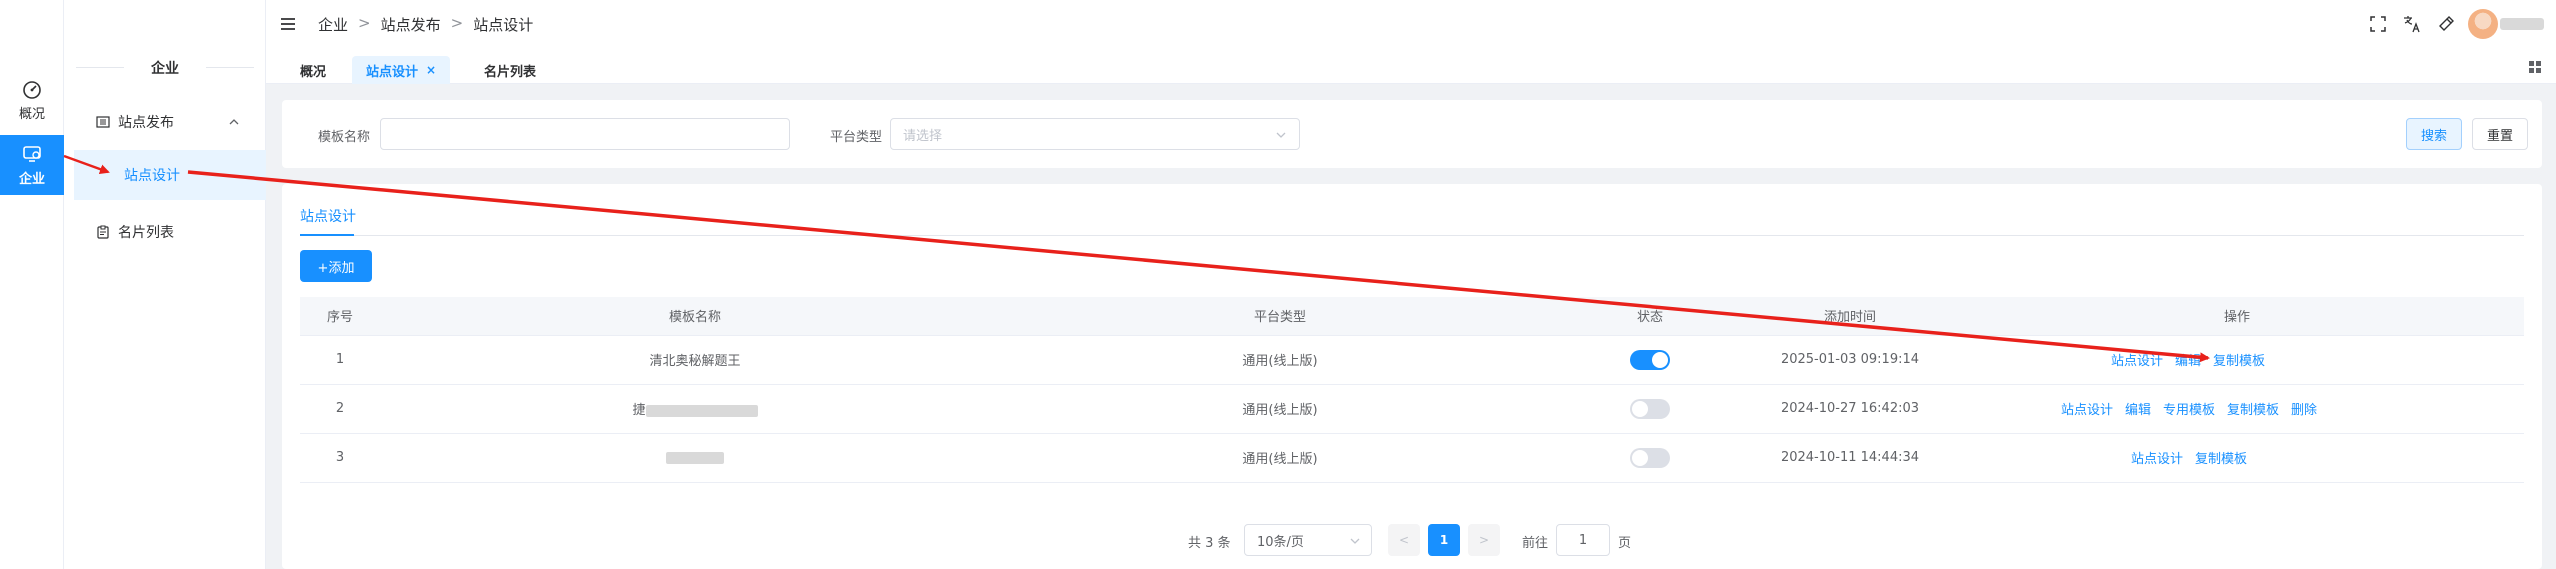 The height and width of the screenshot is (569, 2556). I want to click on user-name-redacted, so click(2522, 24).